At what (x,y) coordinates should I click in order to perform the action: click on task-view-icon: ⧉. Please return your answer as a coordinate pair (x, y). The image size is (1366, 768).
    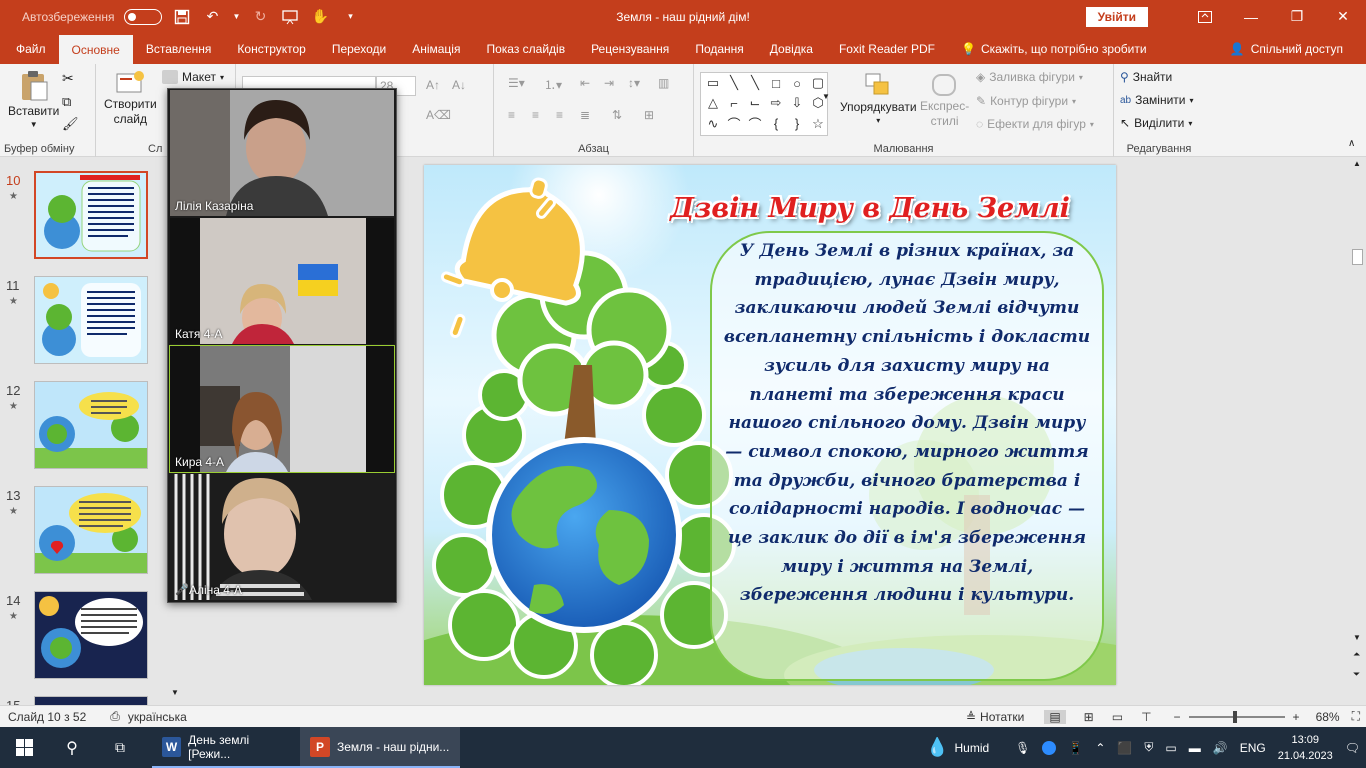
    Looking at the image, I should click on (120, 747).